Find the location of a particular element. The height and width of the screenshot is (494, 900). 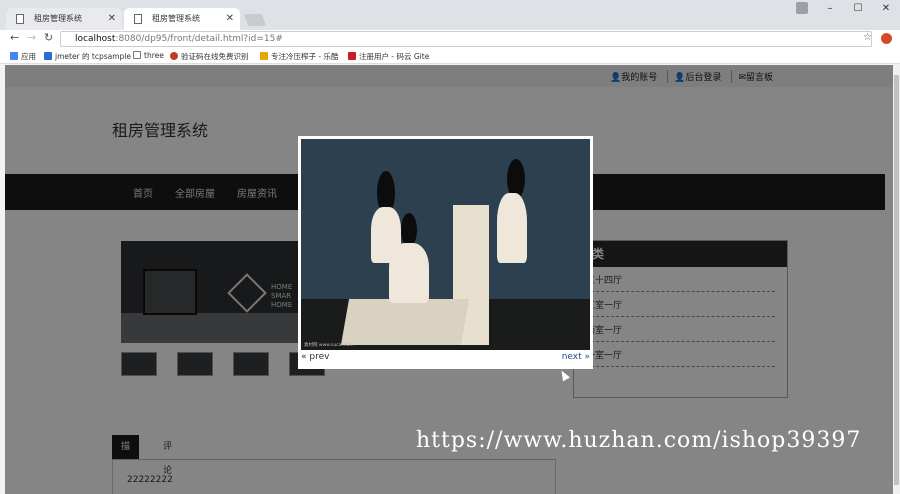

address-host: localhost is located at coordinates (95, 39).